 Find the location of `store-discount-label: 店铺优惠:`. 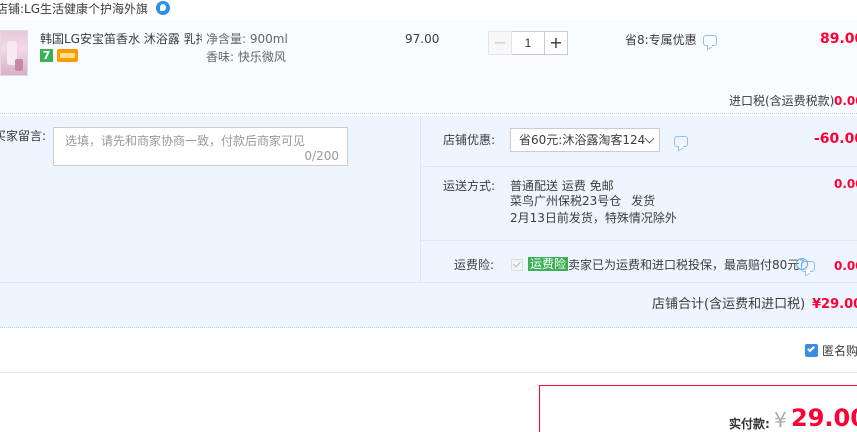

store-discount-label: 店铺优惠: is located at coordinates (469, 140).